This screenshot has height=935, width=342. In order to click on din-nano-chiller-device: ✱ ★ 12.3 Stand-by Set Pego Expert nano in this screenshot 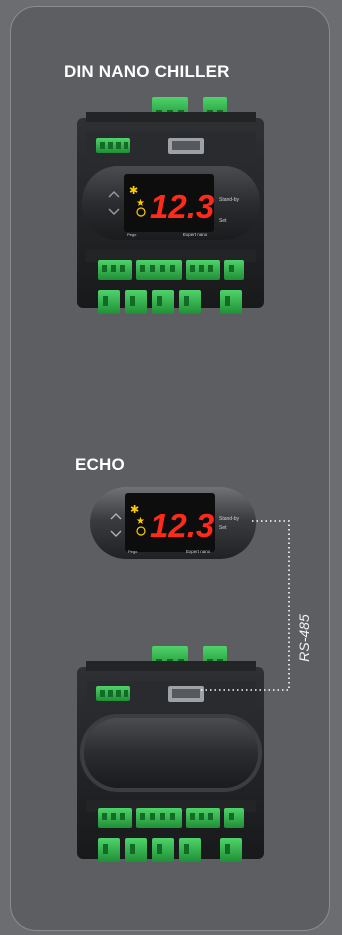, I will do `click(170, 205)`.